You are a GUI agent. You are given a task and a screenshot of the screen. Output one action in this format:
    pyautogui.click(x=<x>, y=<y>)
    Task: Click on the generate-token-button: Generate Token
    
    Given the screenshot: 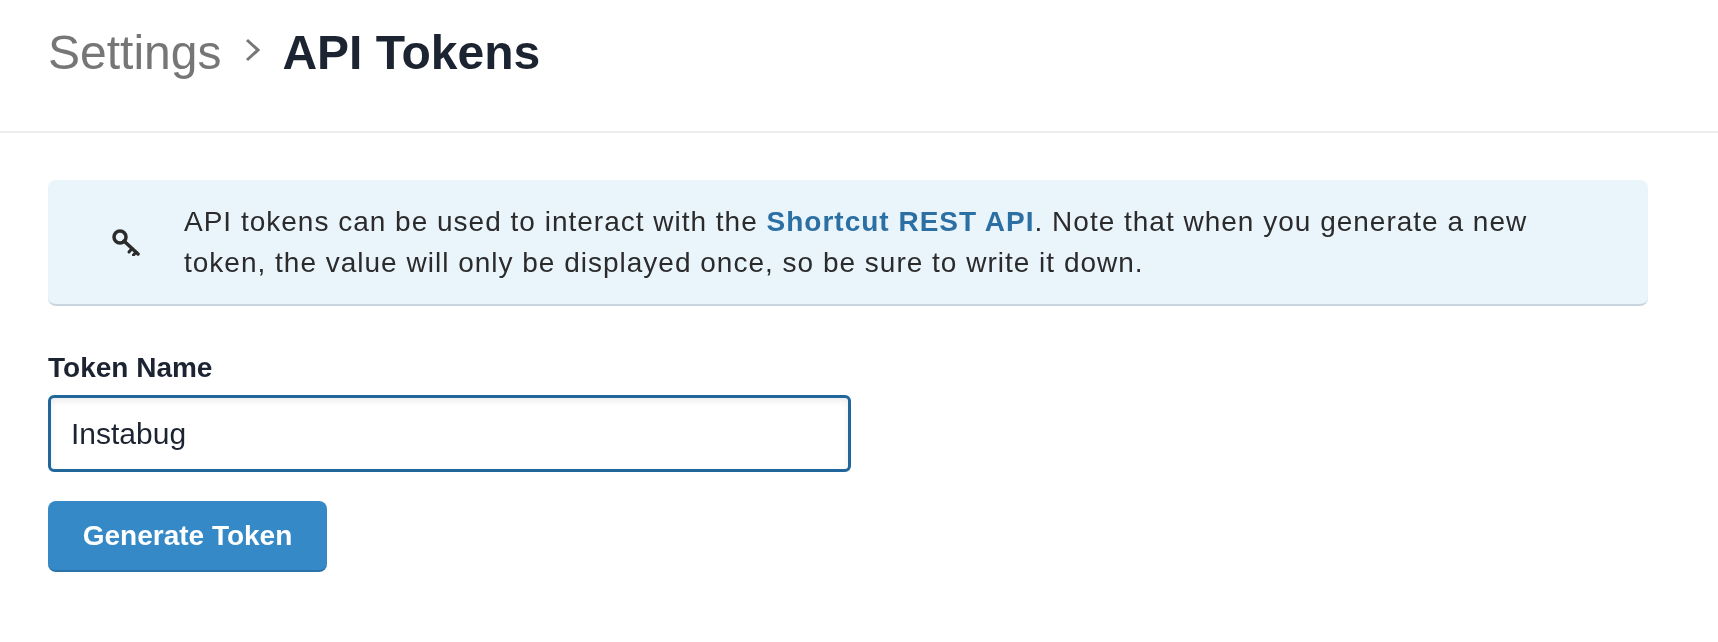 What is the action you would take?
    pyautogui.click(x=187, y=536)
    